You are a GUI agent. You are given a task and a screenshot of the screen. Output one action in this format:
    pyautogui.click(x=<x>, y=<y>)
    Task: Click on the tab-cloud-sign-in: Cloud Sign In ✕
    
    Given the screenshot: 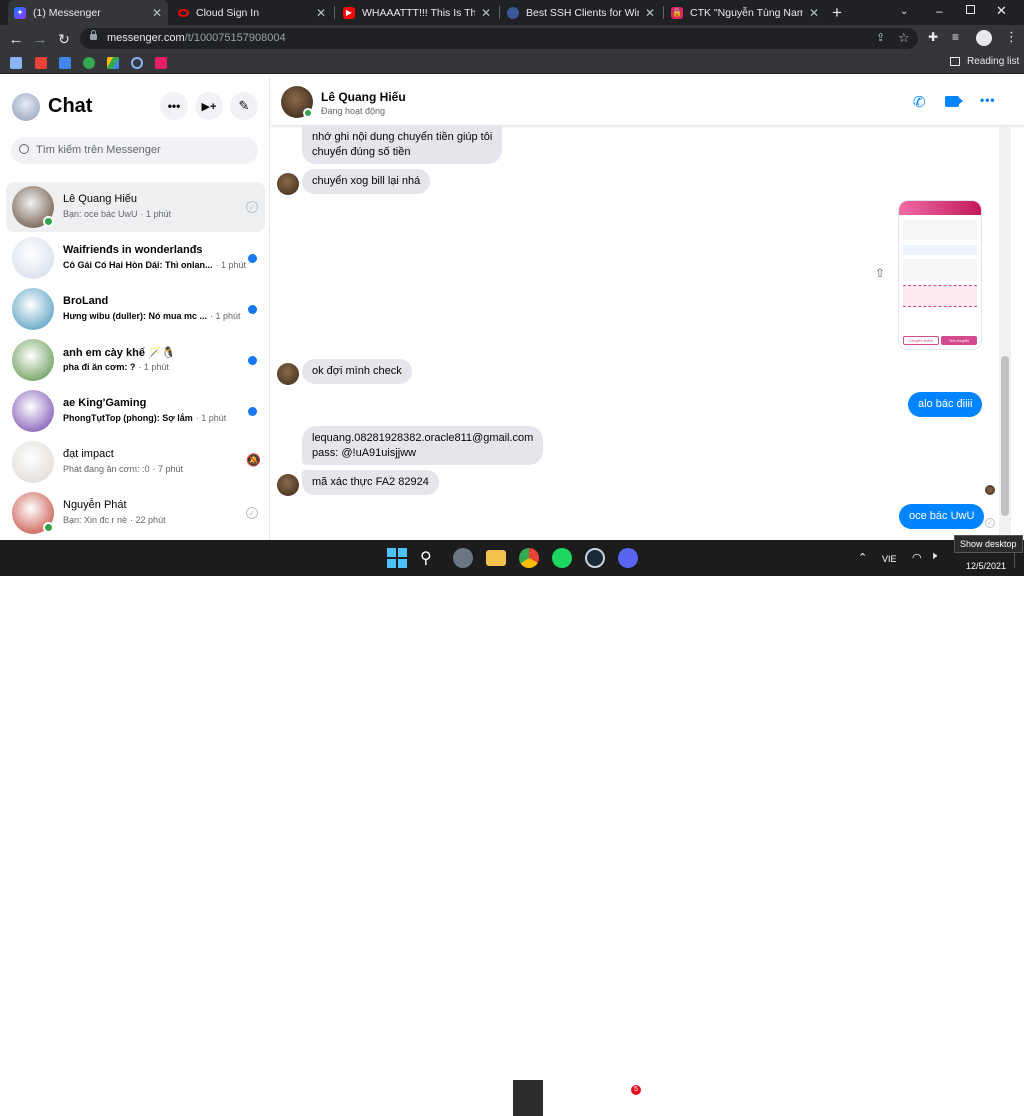 What is the action you would take?
    pyautogui.click(x=252, y=12)
    